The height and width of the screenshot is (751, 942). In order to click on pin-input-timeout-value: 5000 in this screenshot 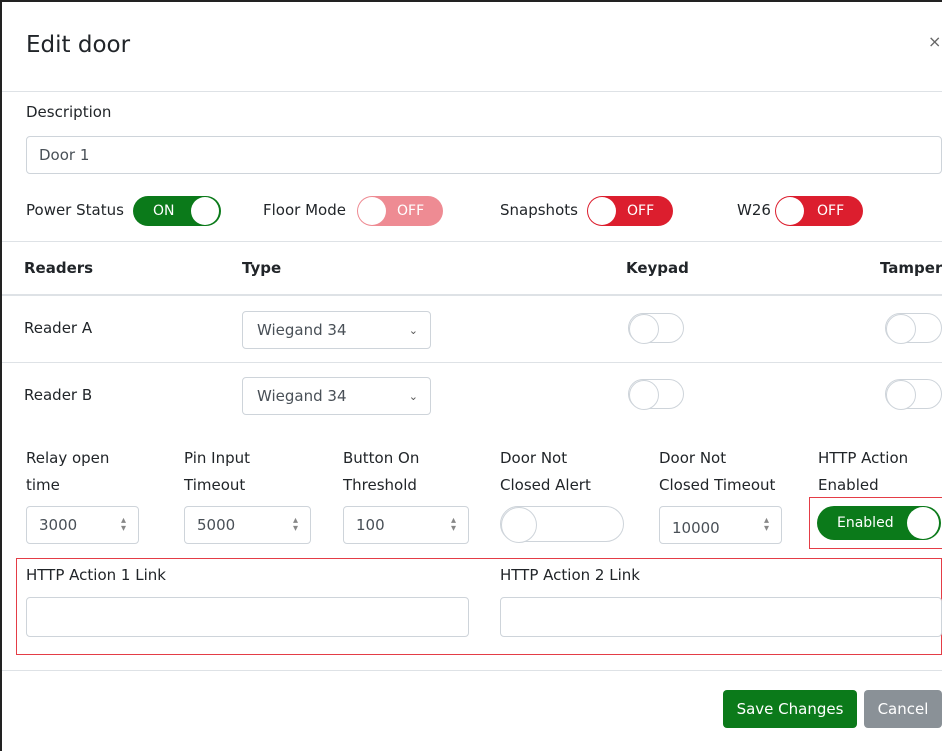, I will do `click(216, 525)`.